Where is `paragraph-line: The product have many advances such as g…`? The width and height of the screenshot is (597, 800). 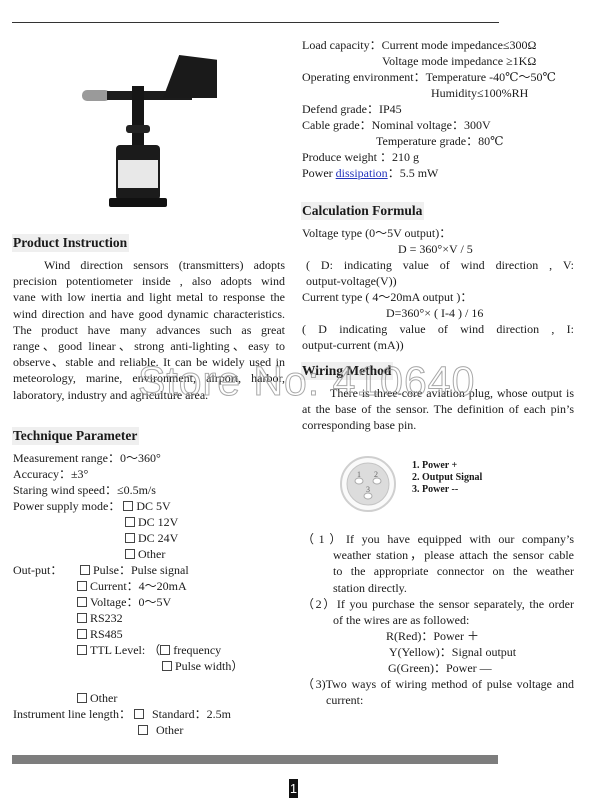 paragraph-line: The product have many advances such as g… is located at coordinates (149, 329).